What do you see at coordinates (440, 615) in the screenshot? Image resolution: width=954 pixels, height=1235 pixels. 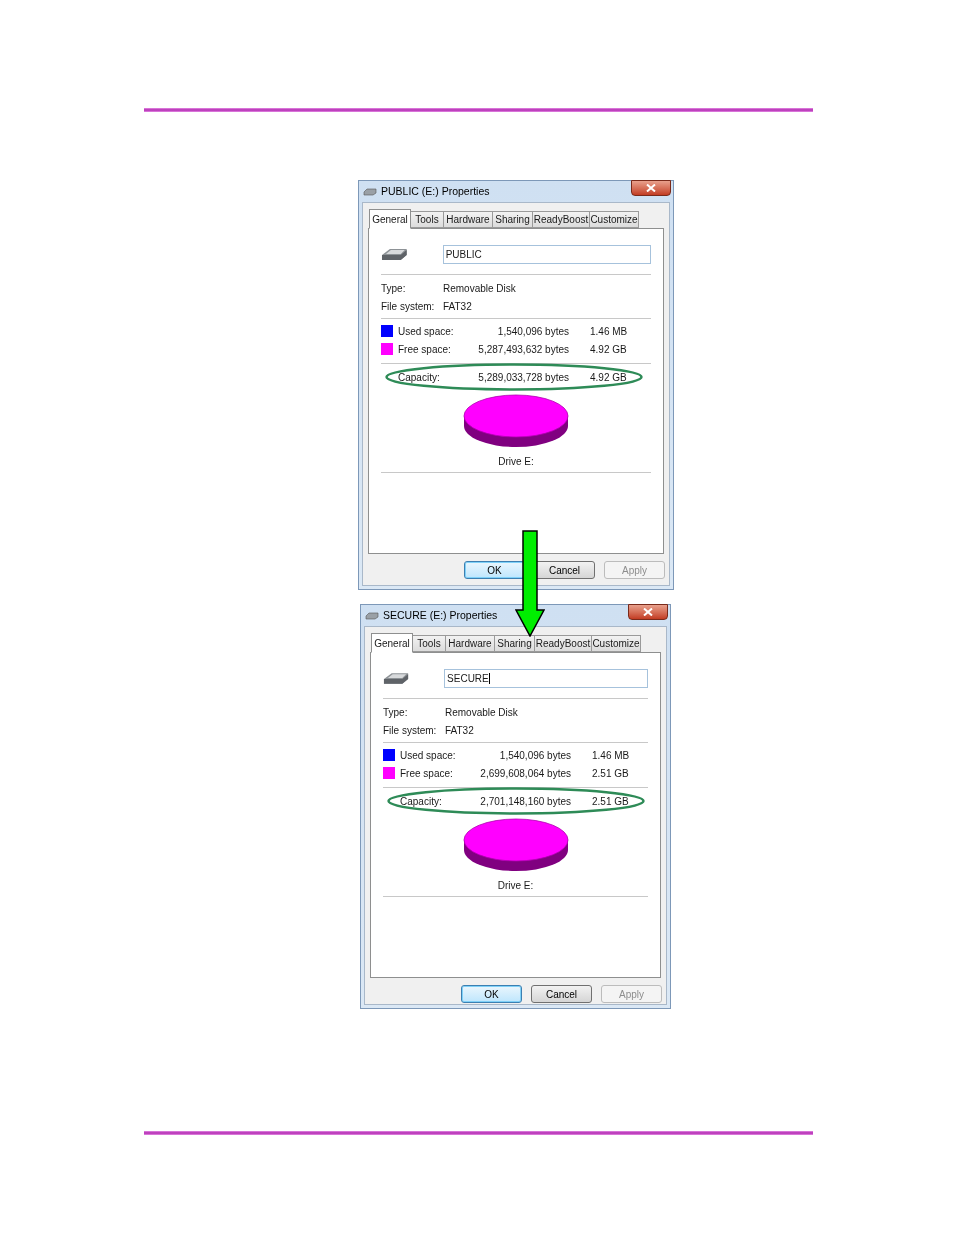 I see `window-title: SECURE (E:) Properties` at bounding box center [440, 615].